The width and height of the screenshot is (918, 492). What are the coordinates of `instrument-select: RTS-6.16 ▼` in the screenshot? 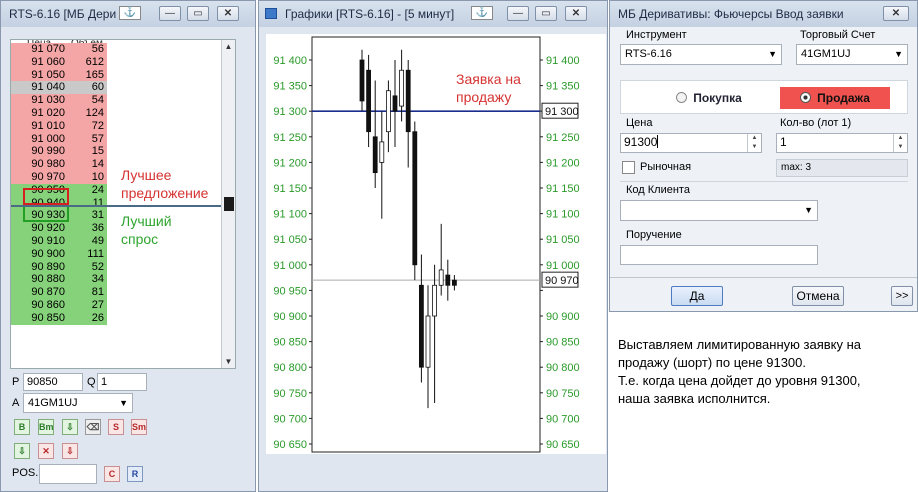 It's located at (701, 54).